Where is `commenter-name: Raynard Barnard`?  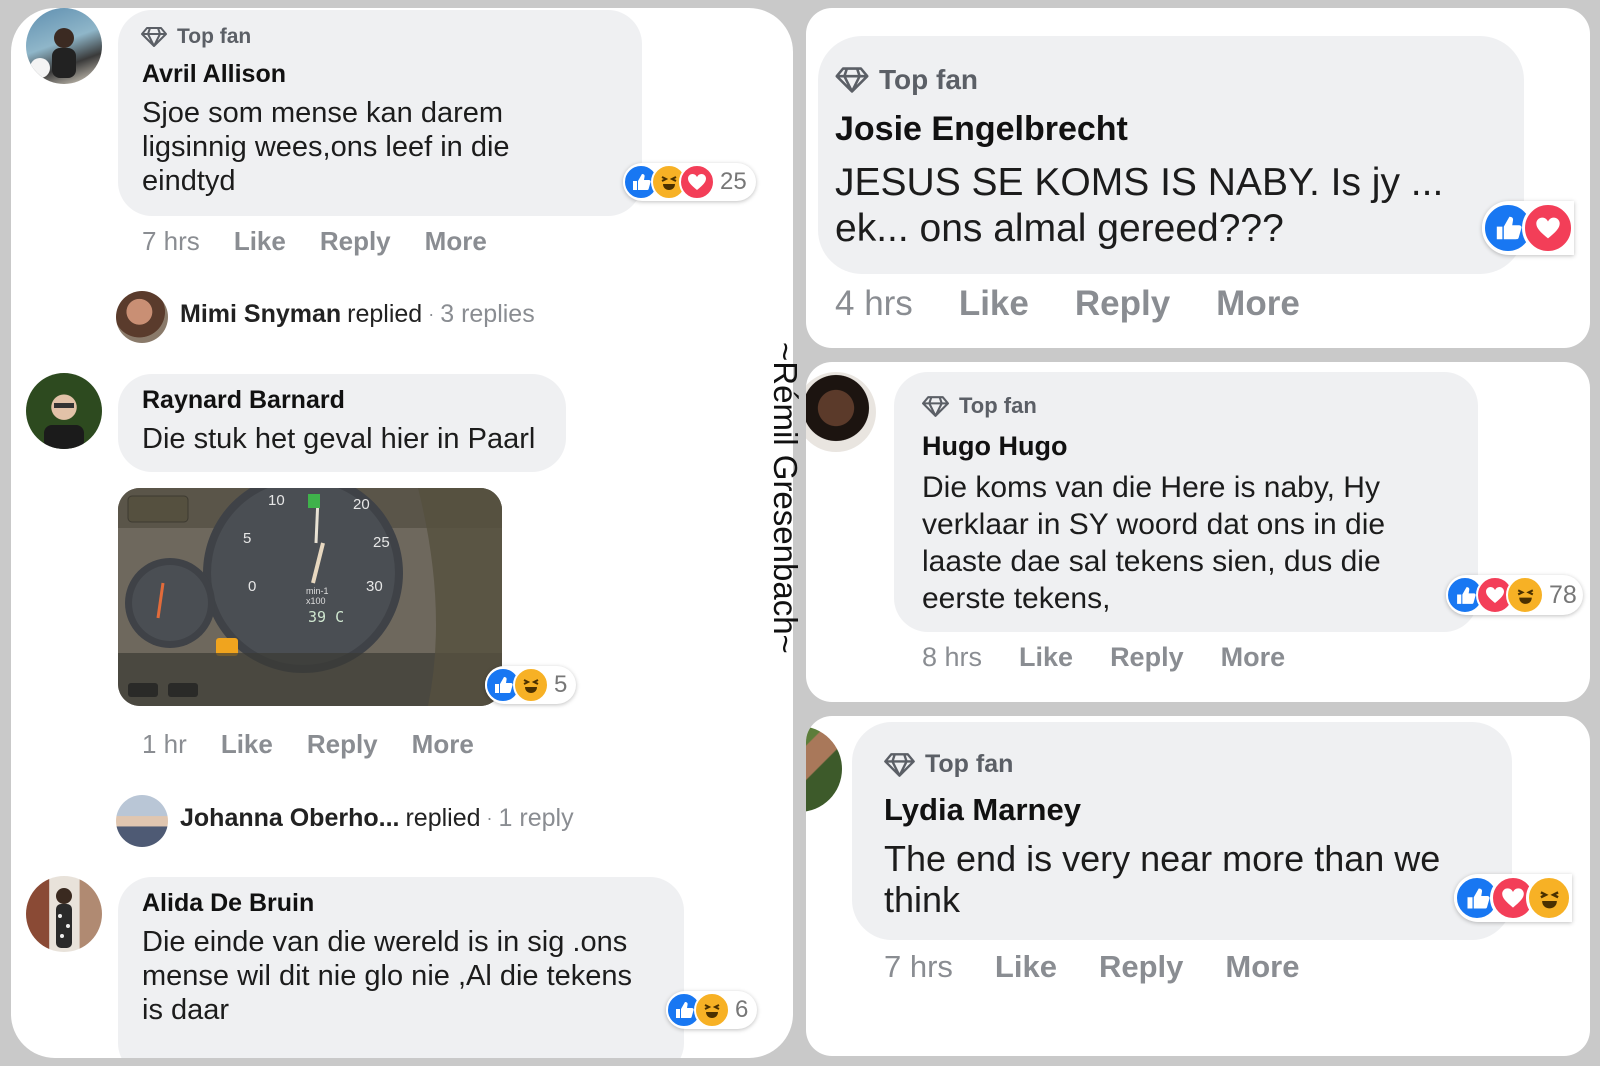 commenter-name: Raynard Barnard is located at coordinates (243, 400).